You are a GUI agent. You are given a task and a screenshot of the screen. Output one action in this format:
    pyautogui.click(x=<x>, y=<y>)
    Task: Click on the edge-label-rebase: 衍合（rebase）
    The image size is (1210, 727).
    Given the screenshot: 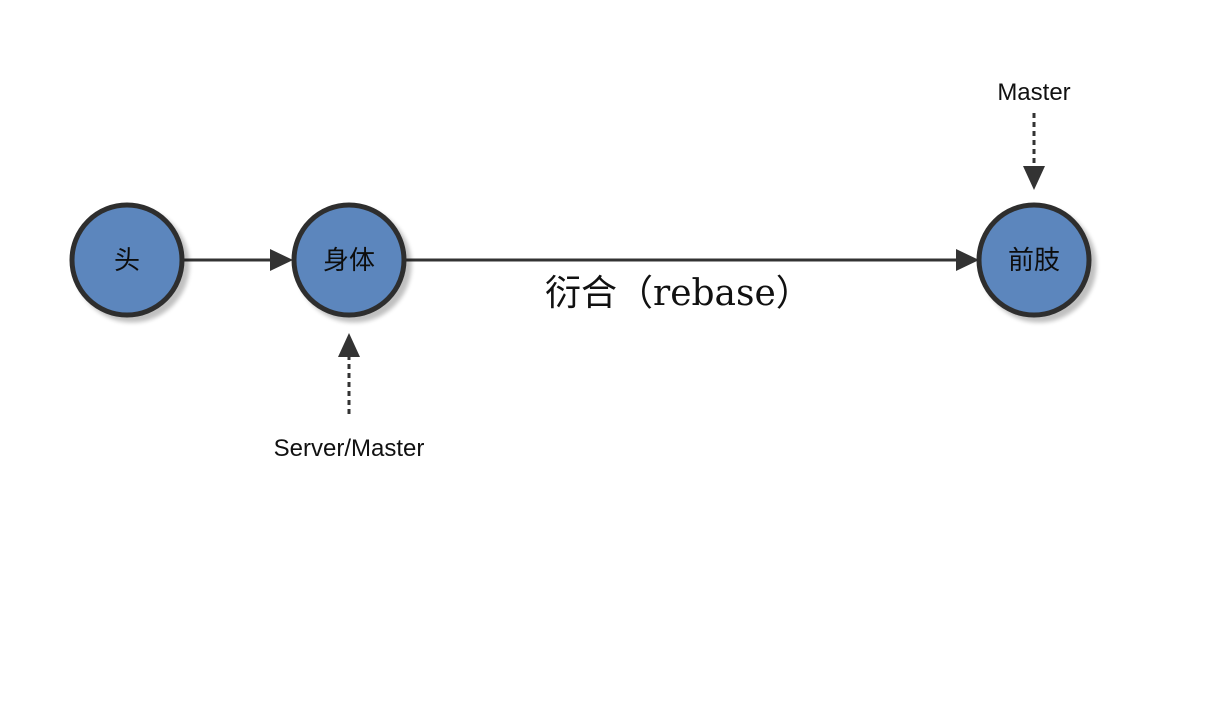 What is the action you would take?
    pyautogui.click(x=678, y=293)
    